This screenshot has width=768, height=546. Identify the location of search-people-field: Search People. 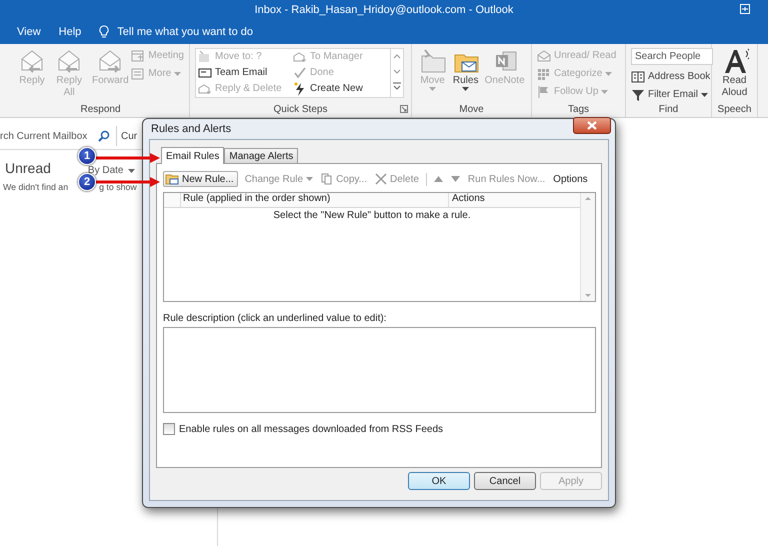
(672, 56).